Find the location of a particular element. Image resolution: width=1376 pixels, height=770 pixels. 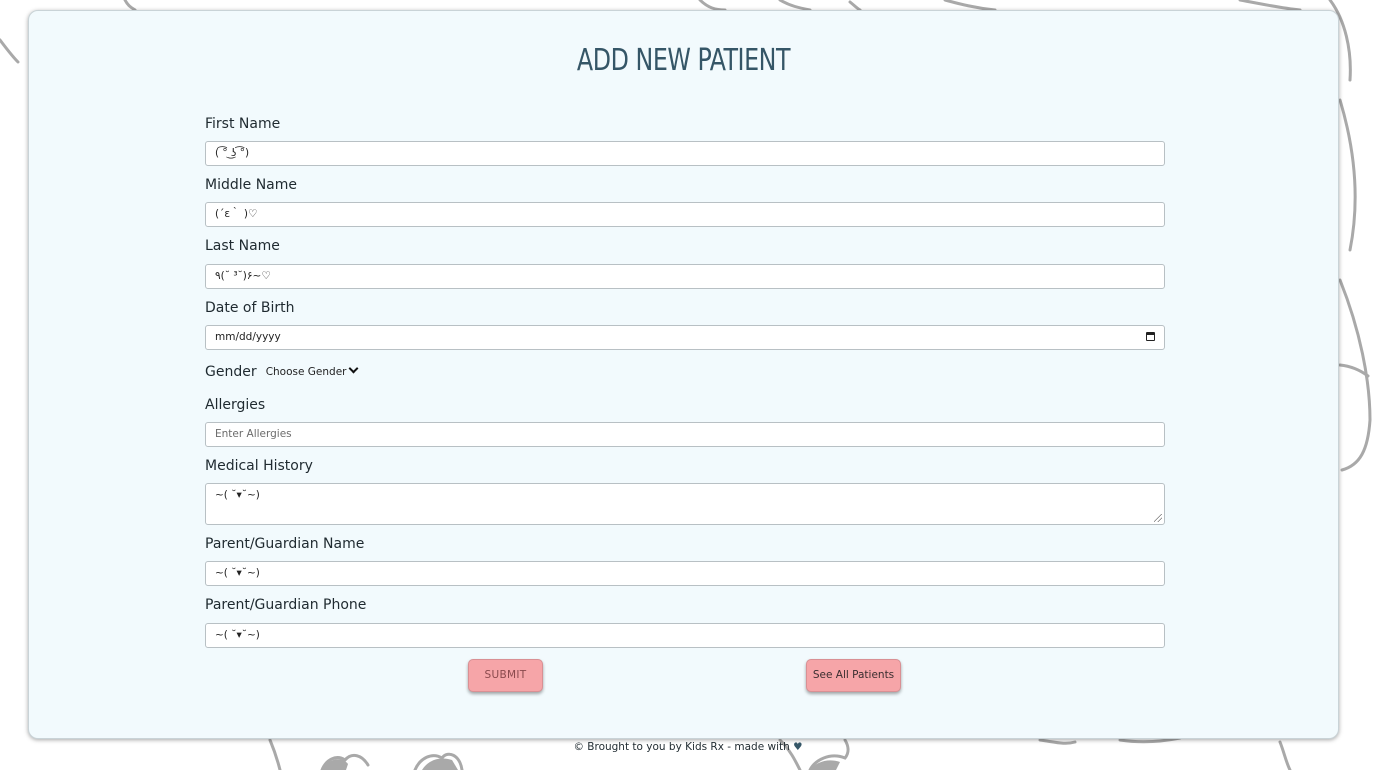

resize-handle-icon is located at coordinates (1158, 518).